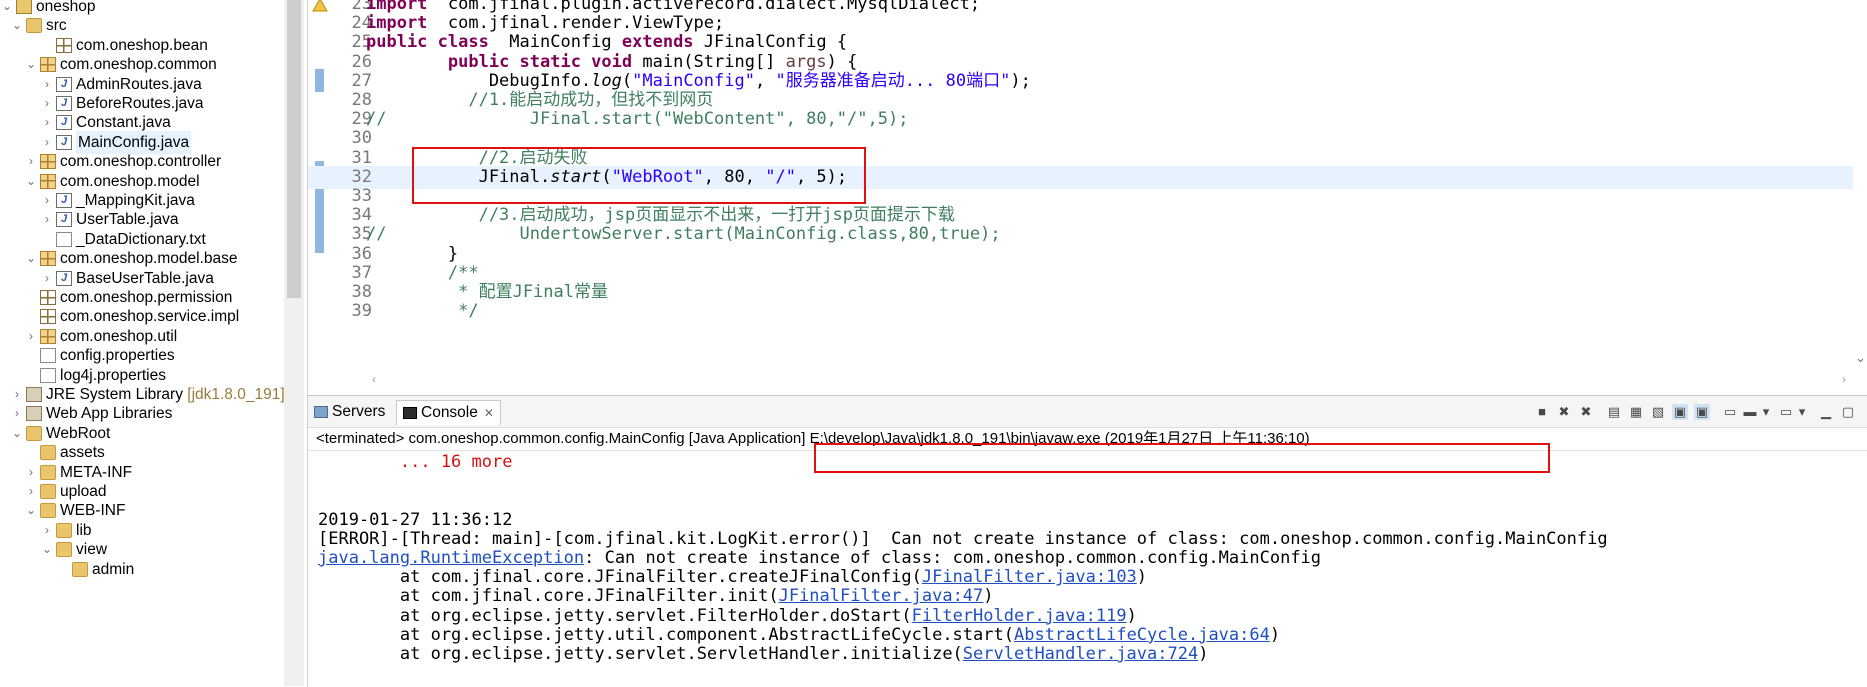 The width and height of the screenshot is (1867, 687). What do you see at coordinates (415, 519) in the screenshot?
I see `console-text: 2019-01-27 11:36:12` at bounding box center [415, 519].